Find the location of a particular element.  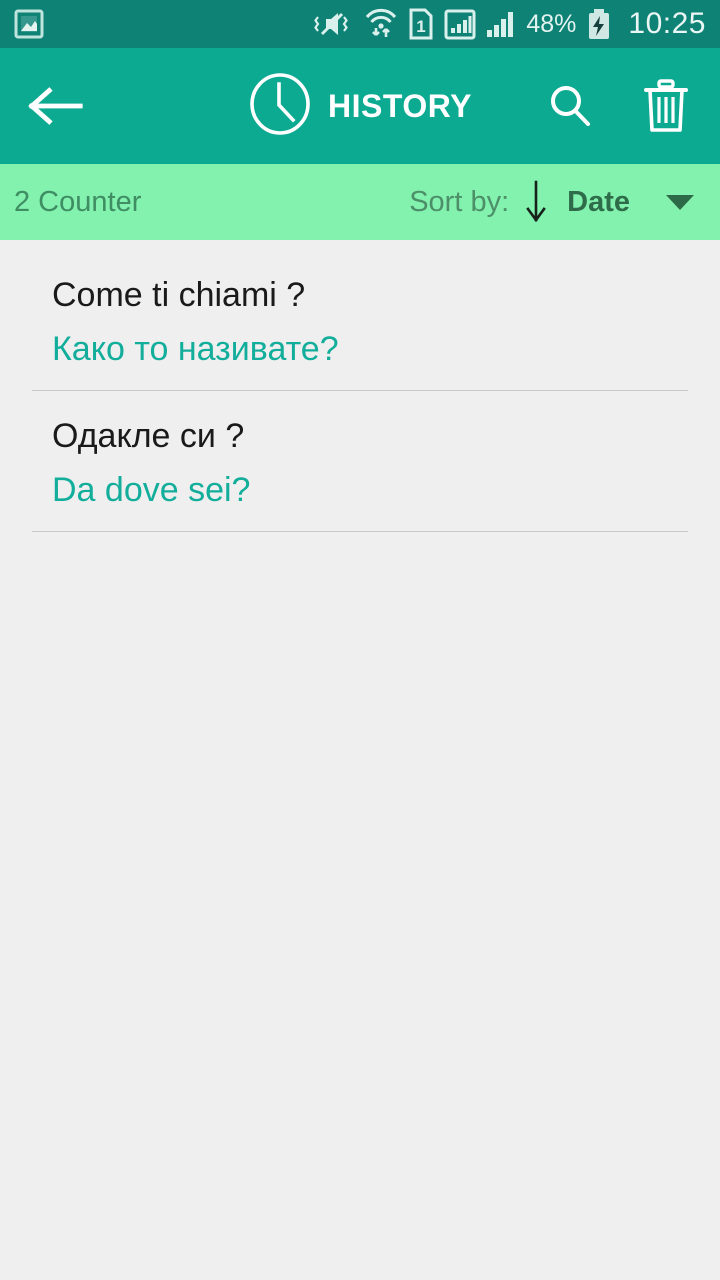

search-button is located at coordinates (570, 106).